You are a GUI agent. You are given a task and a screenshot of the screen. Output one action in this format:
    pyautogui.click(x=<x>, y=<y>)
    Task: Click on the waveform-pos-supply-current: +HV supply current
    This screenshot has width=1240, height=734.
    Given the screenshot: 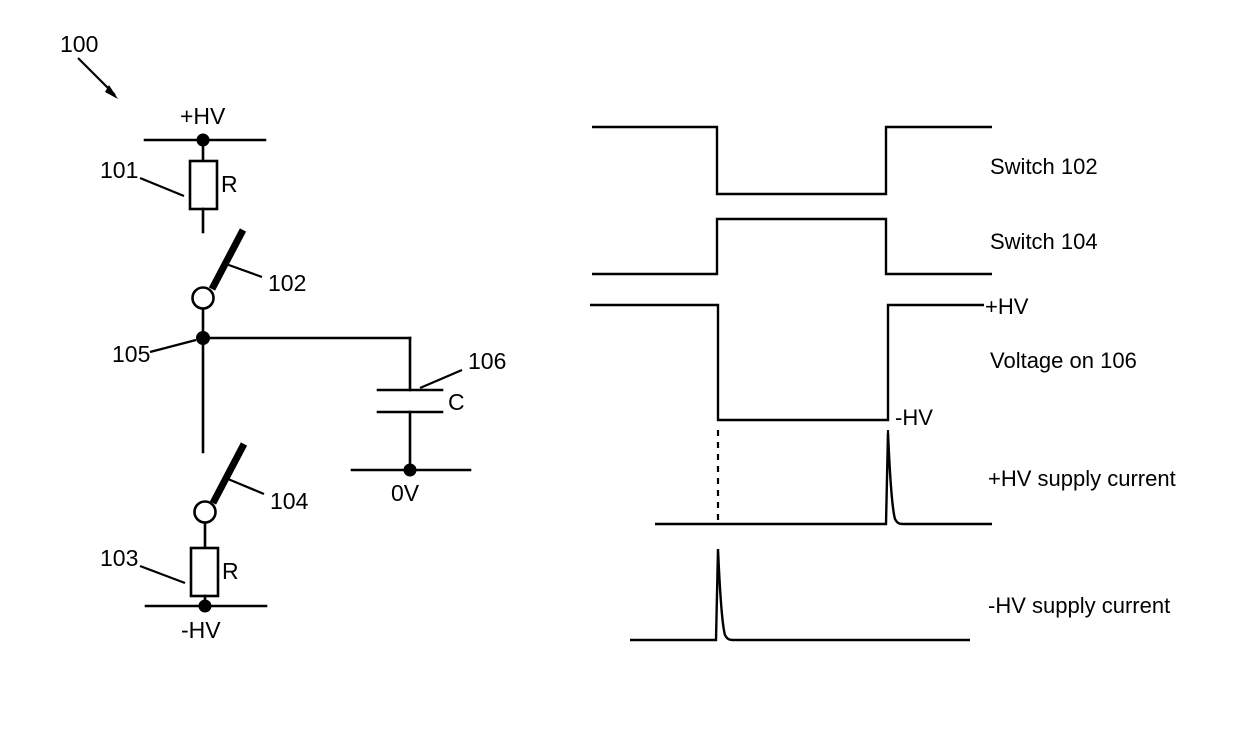 What is the action you would take?
    pyautogui.click(x=915, y=479)
    